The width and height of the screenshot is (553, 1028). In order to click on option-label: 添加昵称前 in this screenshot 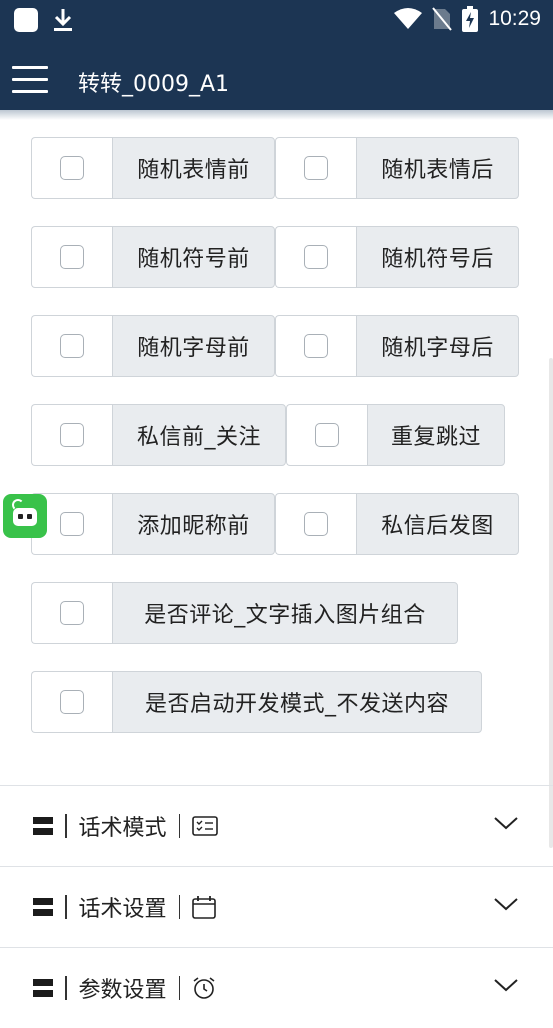, I will do `click(193, 524)`.